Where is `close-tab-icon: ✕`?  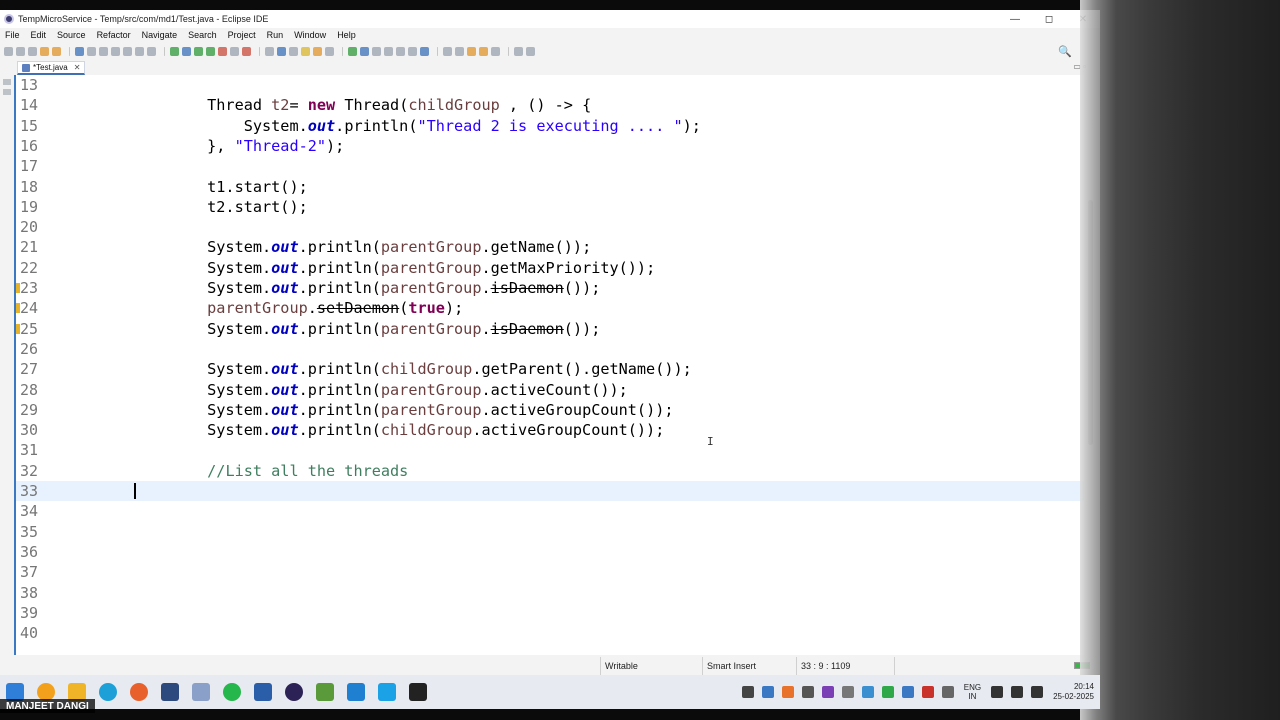
close-tab-icon: ✕ is located at coordinates (77, 67).